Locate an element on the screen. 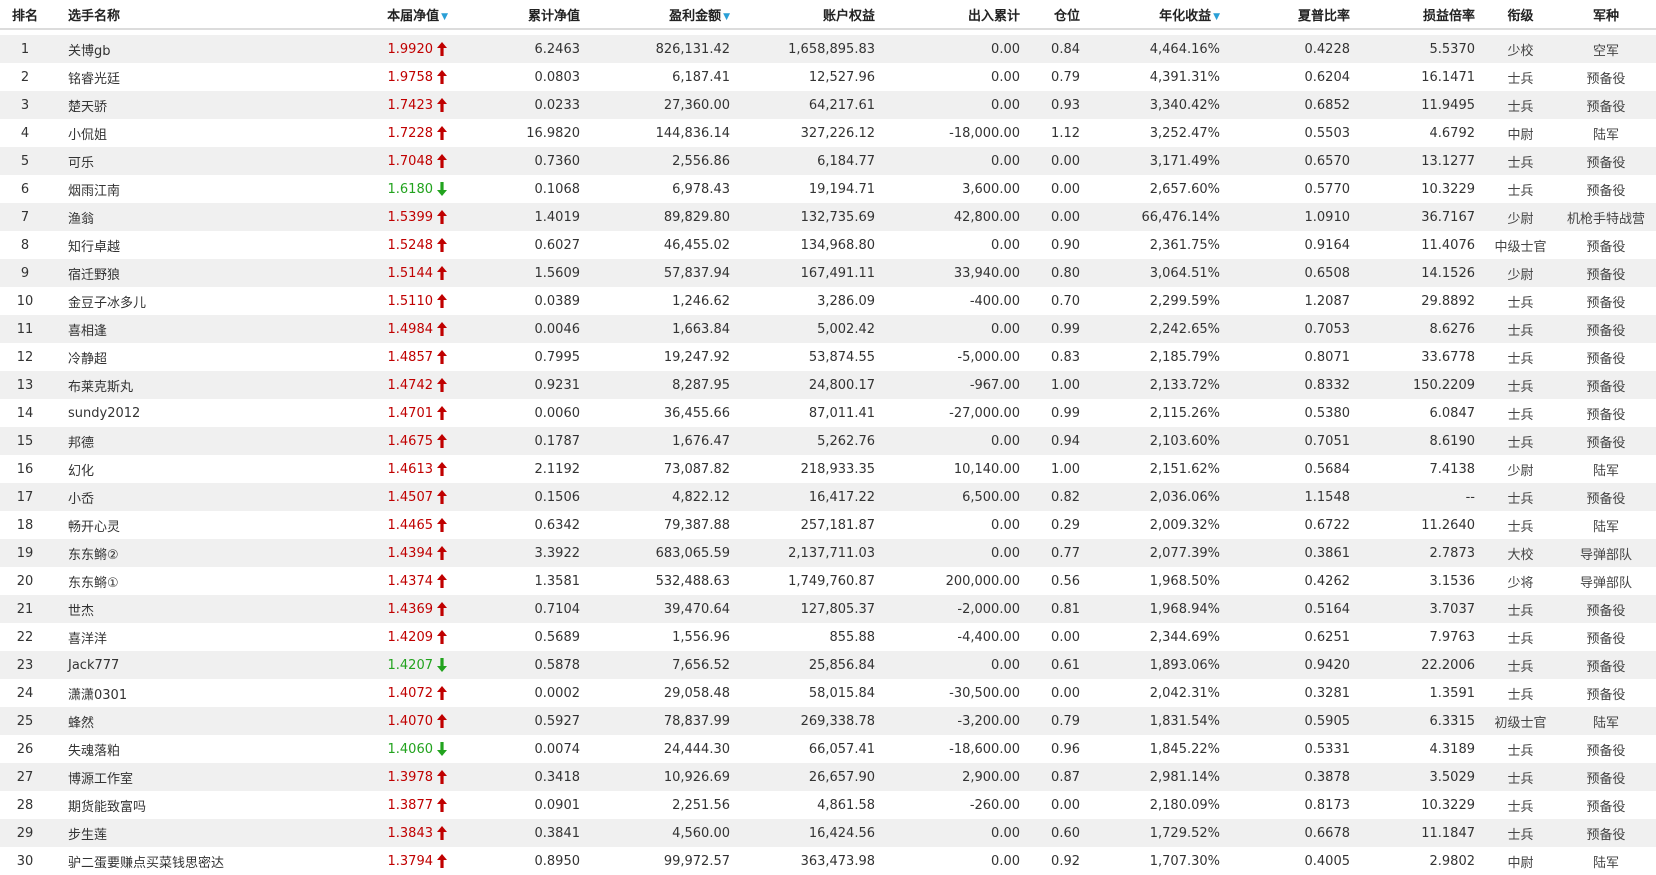 The image size is (1656, 875). cell-flow: 10,140.00 is located at coordinates (986, 469).